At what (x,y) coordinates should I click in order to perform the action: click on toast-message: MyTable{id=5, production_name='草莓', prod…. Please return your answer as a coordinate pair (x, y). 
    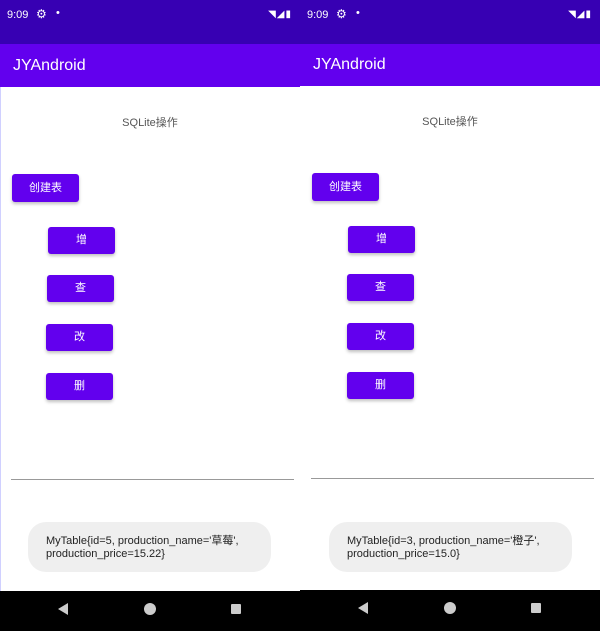
    Looking at the image, I should click on (149, 547).